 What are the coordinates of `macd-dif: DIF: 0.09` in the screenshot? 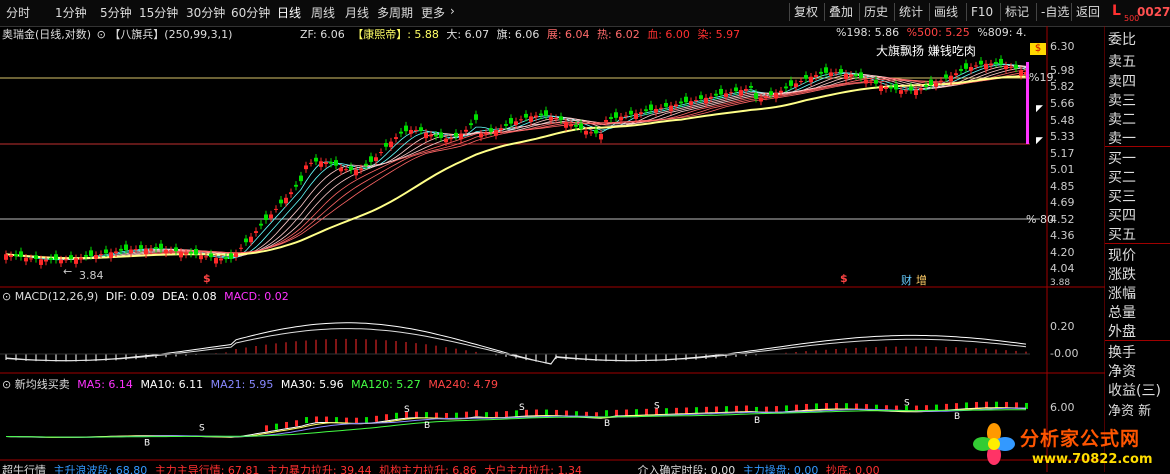 It's located at (130, 296).